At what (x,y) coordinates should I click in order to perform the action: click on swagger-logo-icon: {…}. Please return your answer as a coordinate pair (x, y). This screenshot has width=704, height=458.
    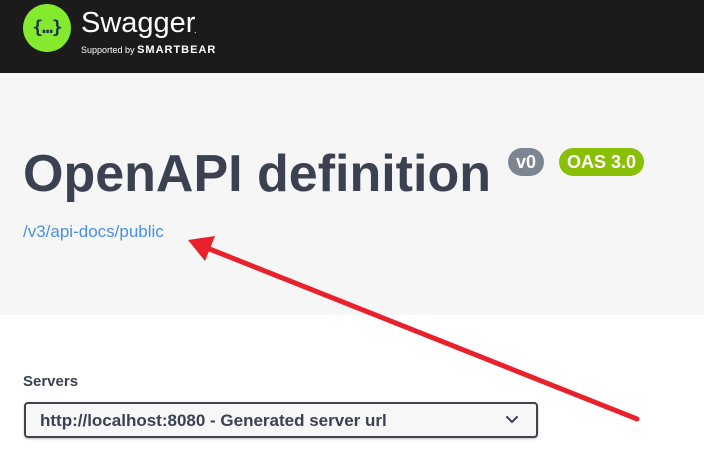
    Looking at the image, I should click on (47, 28).